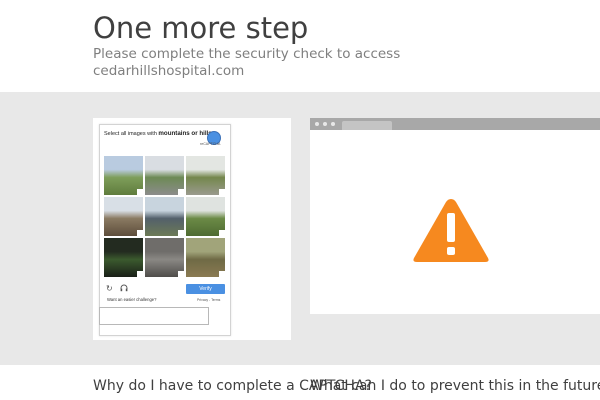 This screenshot has width=600, height=400. I want to click on verify-button: Verify, so click(205, 289).